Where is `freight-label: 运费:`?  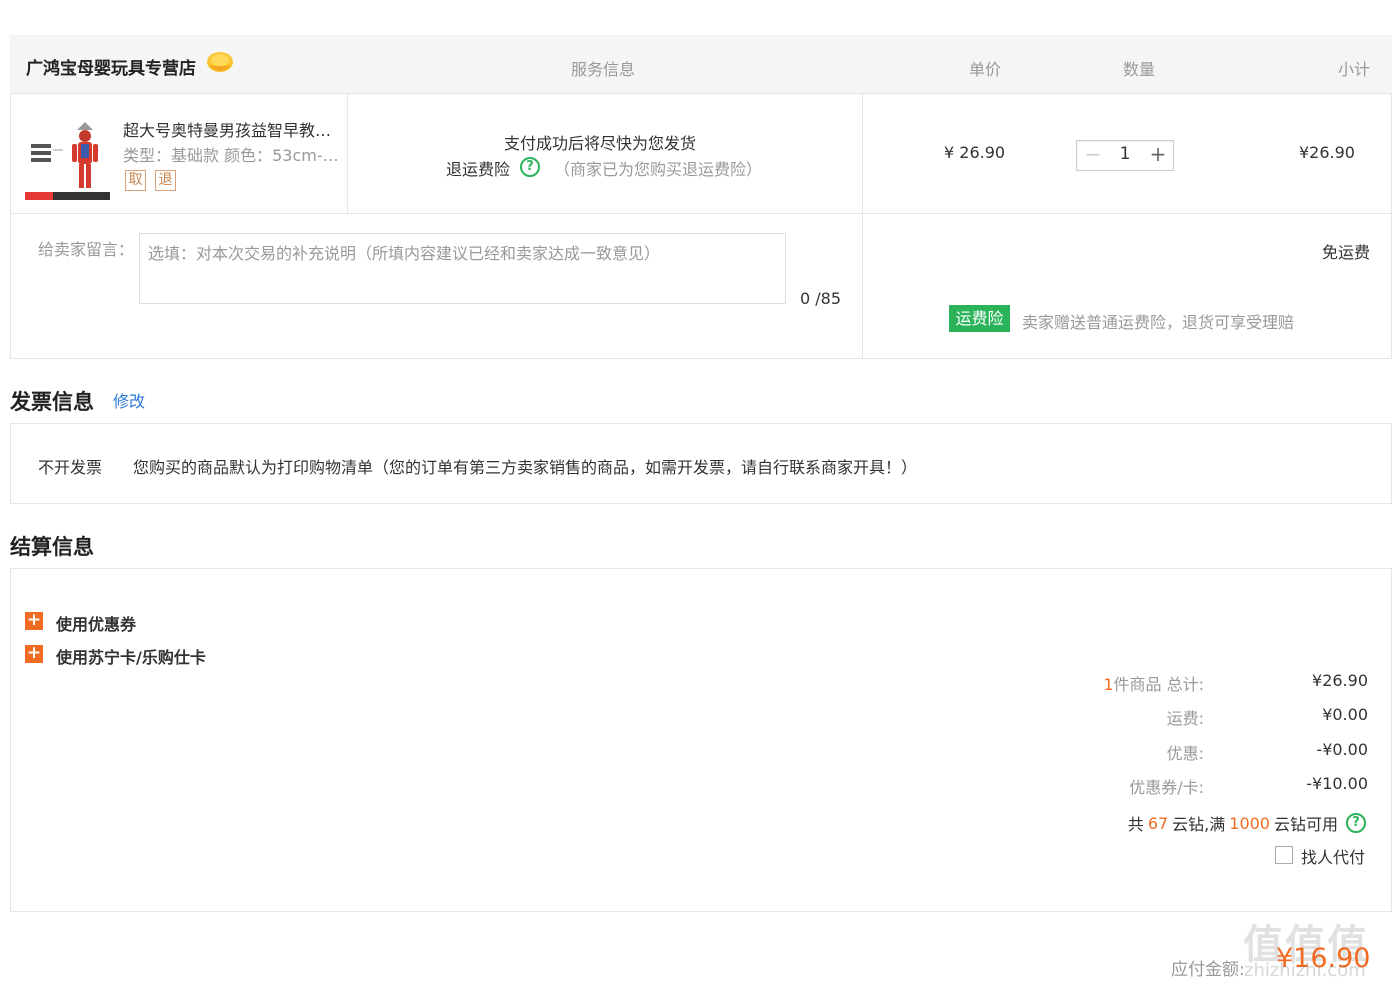 freight-label: 运费: is located at coordinates (1185, 718).